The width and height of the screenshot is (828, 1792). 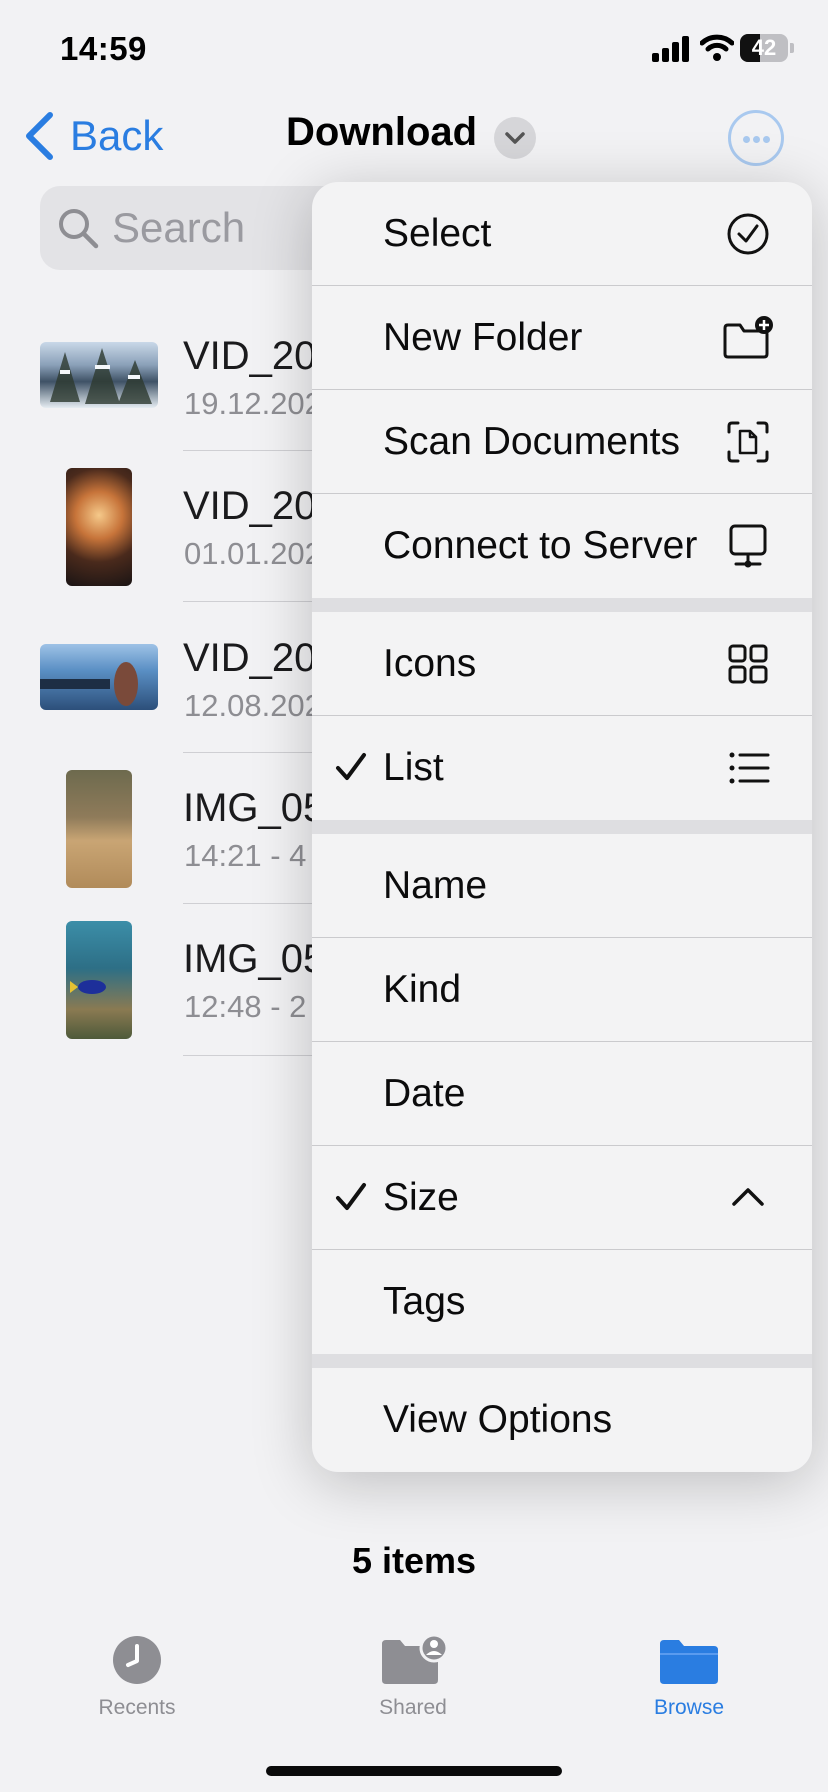 I want to click on status-bar: 14:59 42, so click(x=414, y=50).